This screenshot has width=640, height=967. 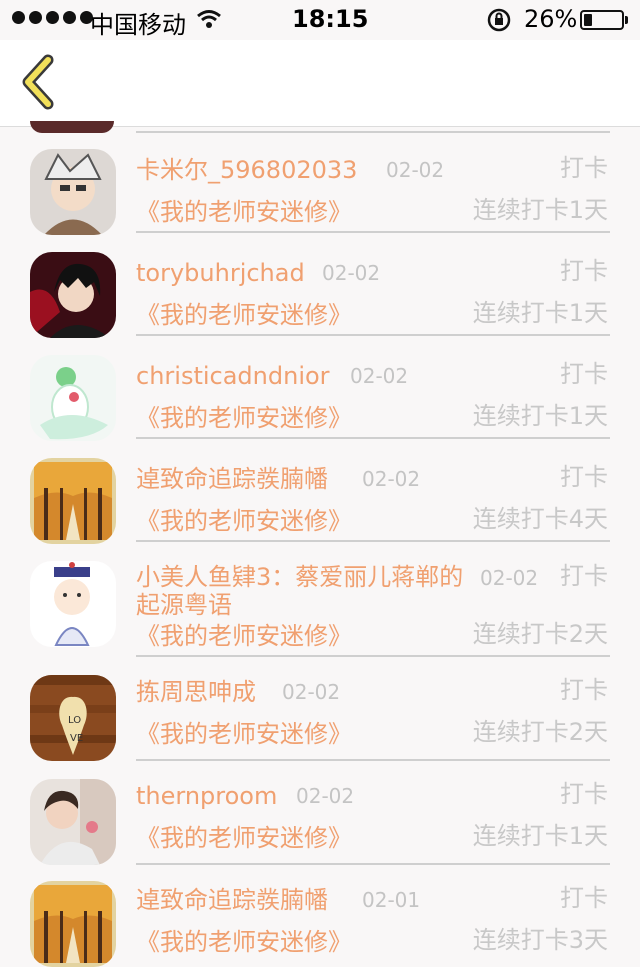 What do you see at coordinates (391, 900) in the screenshot?
I see `post-date: 02-01` at bounding box center [391, 900].